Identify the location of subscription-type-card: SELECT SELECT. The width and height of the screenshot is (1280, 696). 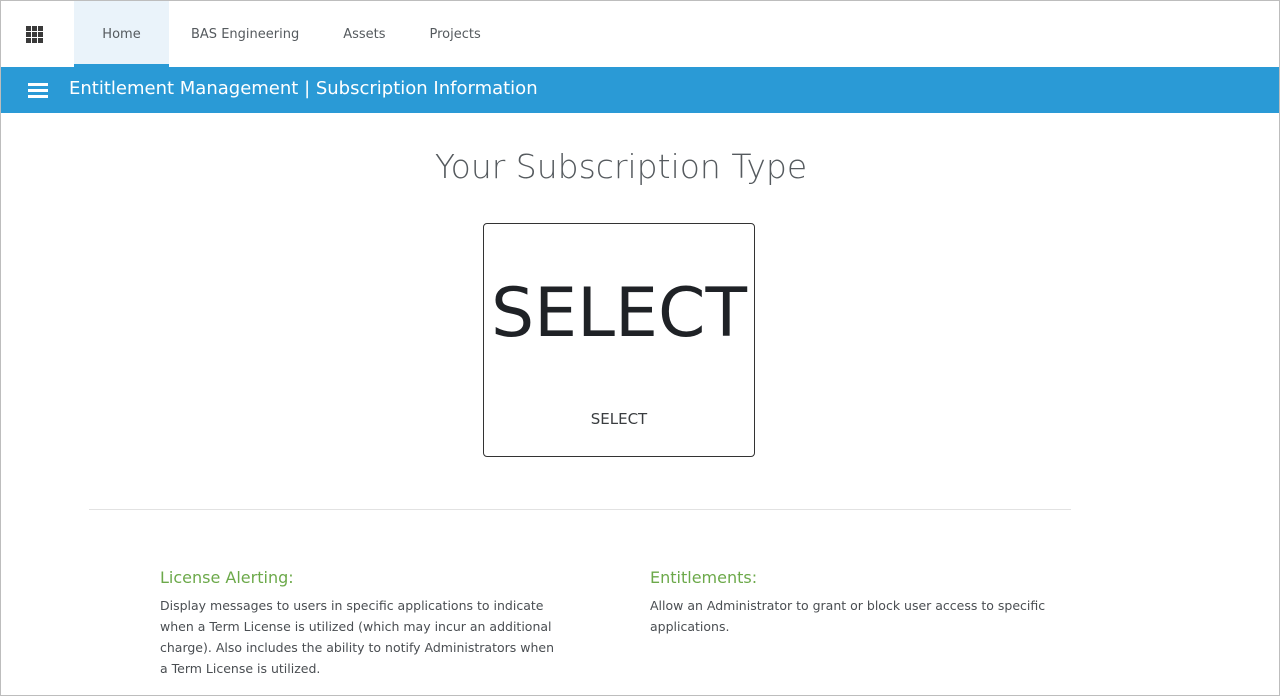
(619, 340).